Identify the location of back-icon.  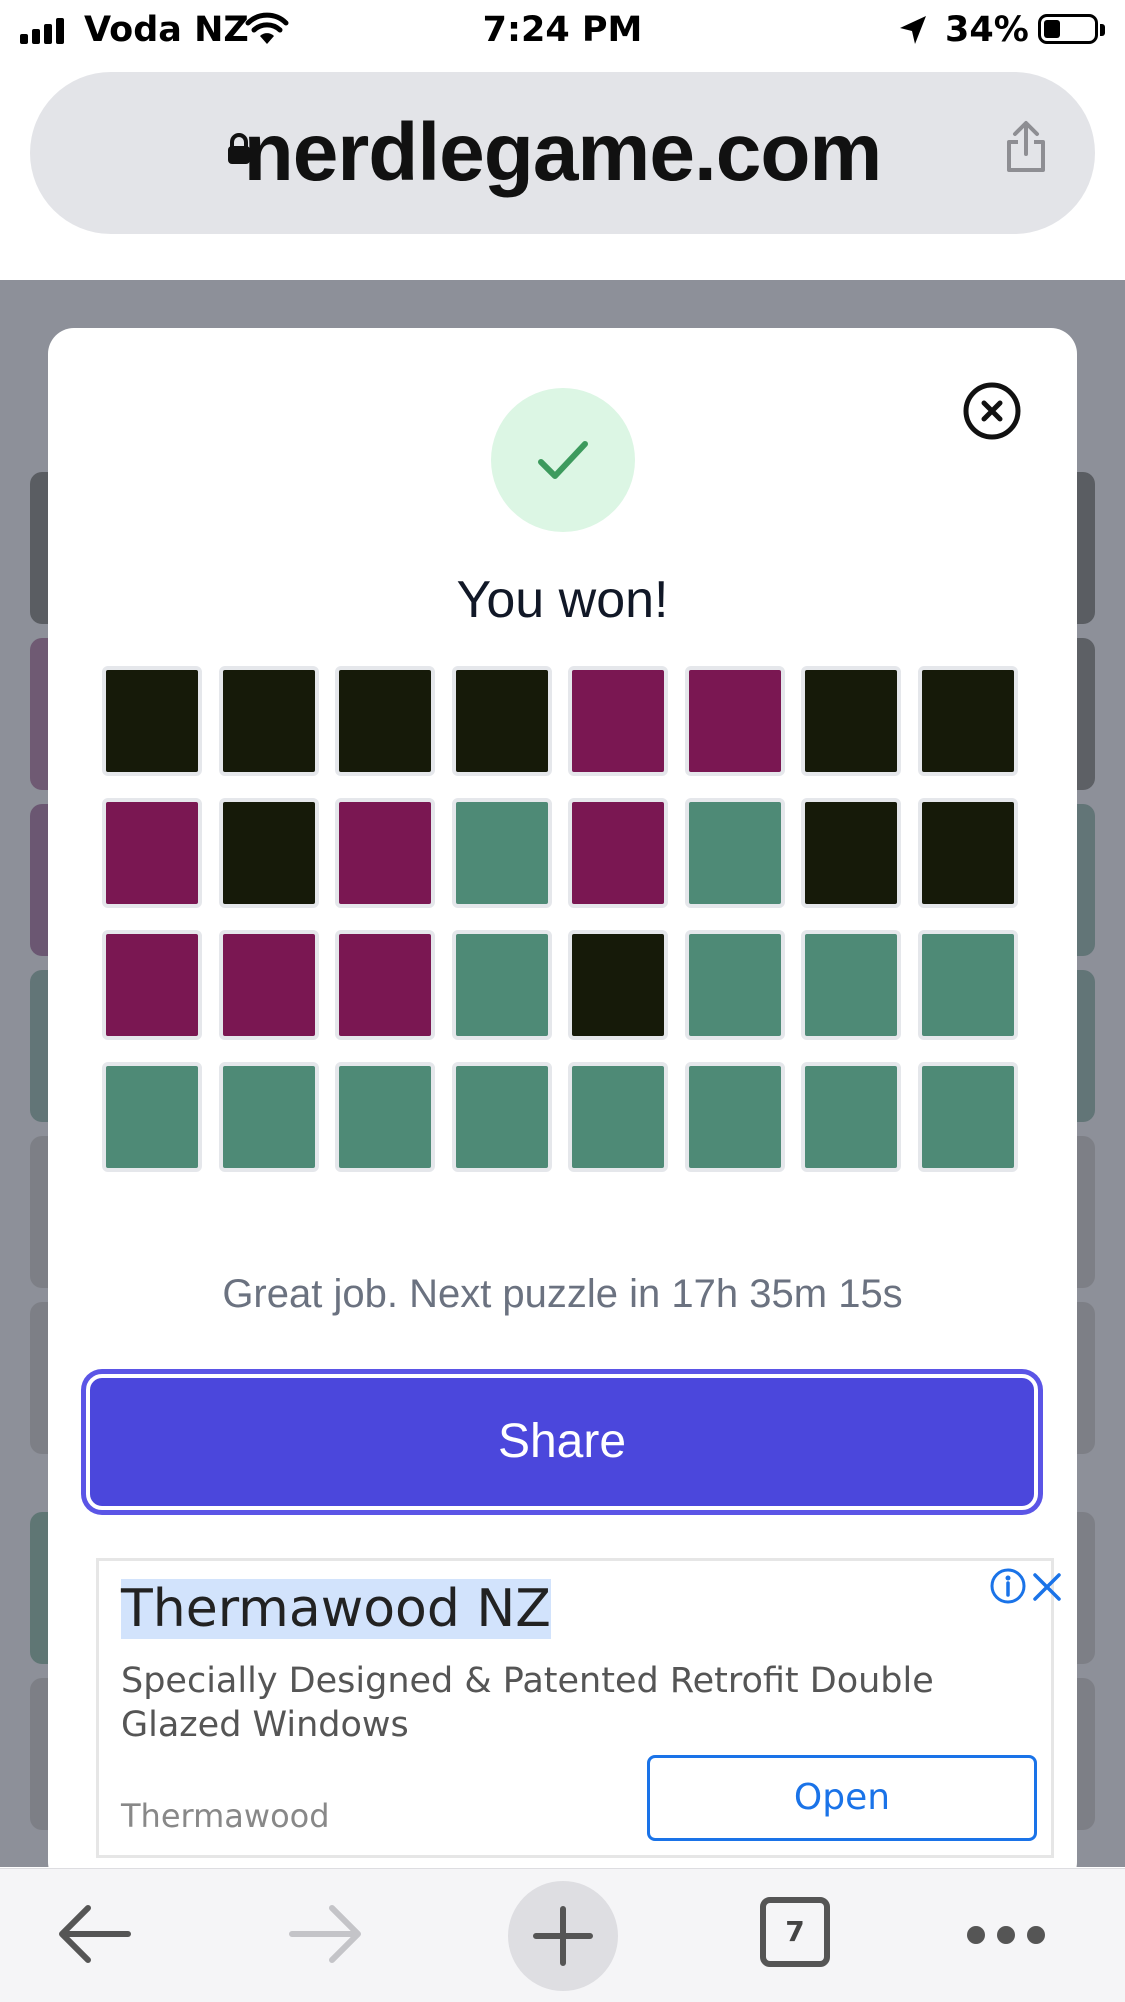
(94, 1934).